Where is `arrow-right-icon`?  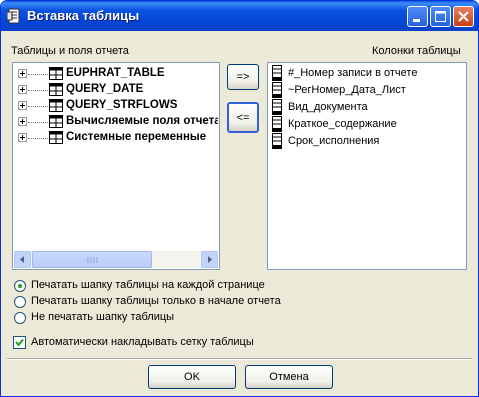 arrow-right-icon is located at coordinates (210, 259).